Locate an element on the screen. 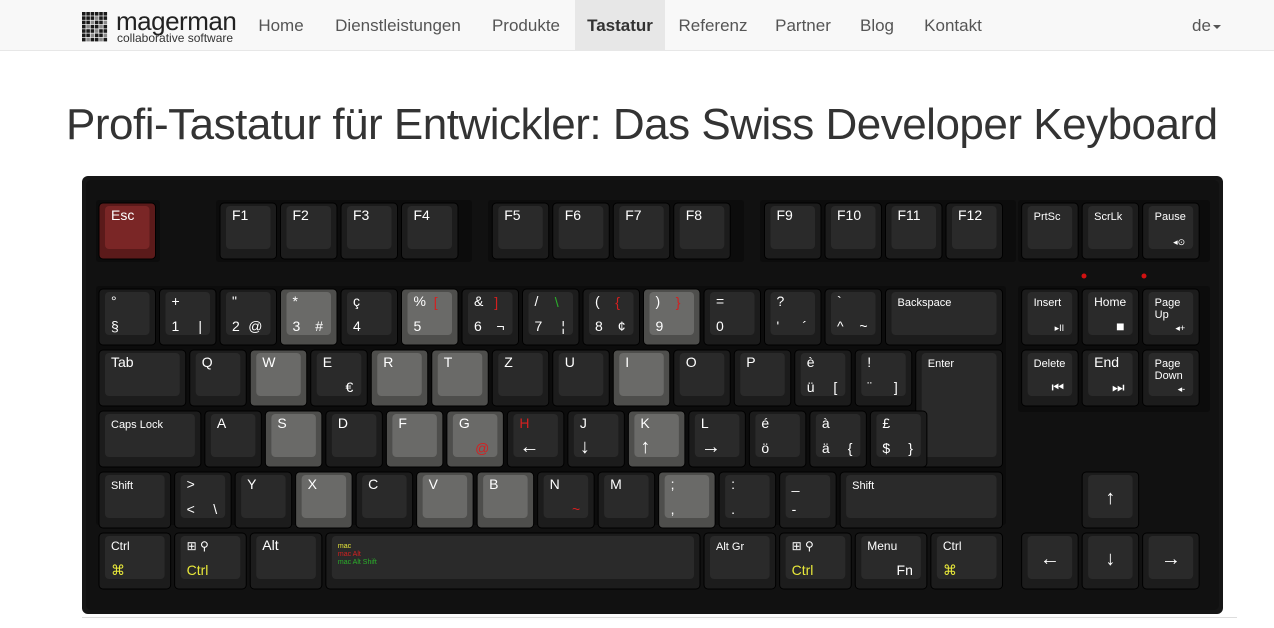  svg-text: V is located at coordinates (434, 484).